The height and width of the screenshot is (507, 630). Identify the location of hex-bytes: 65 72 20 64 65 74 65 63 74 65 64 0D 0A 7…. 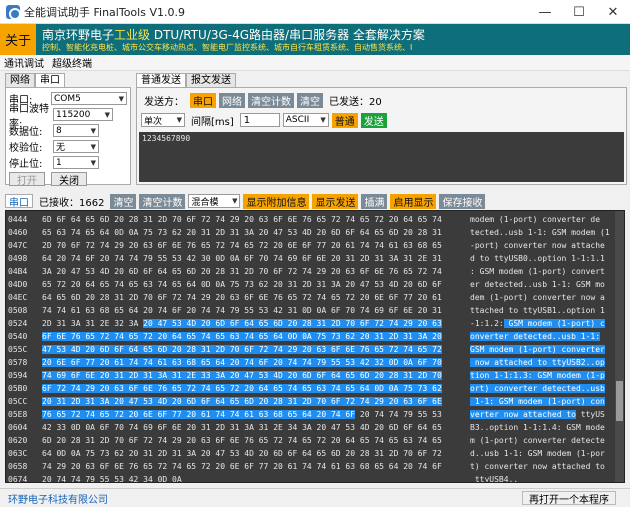
(242, 284).